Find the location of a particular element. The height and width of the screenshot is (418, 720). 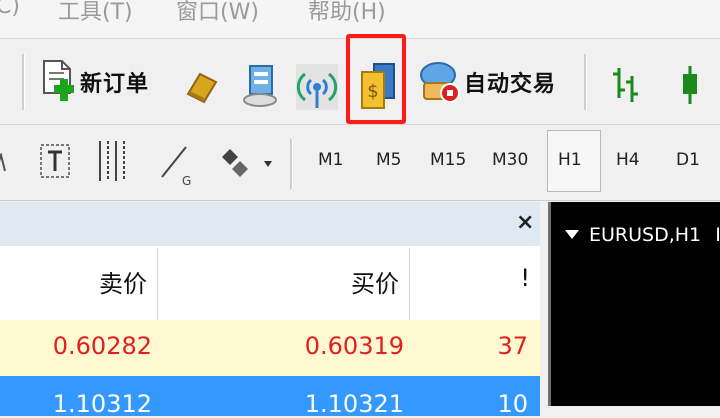

table-row: 0.60282 0.60319 37 is located at coordinates (270, 348).